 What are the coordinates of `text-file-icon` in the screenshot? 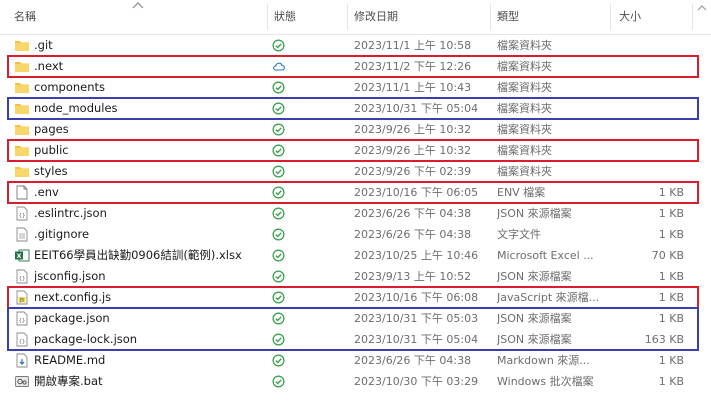 It's located at (22, 234).